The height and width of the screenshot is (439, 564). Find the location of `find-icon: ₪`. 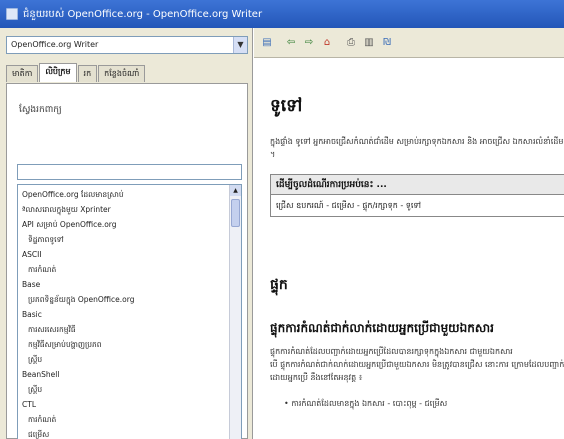

find-icon: ₪ is located at coordinates (387, 43).